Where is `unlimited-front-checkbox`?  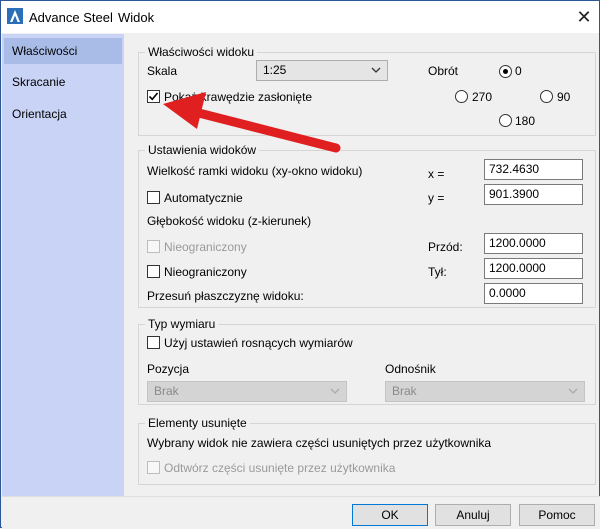 unlimited-front-checkbox is located at coordinates (153, 246).